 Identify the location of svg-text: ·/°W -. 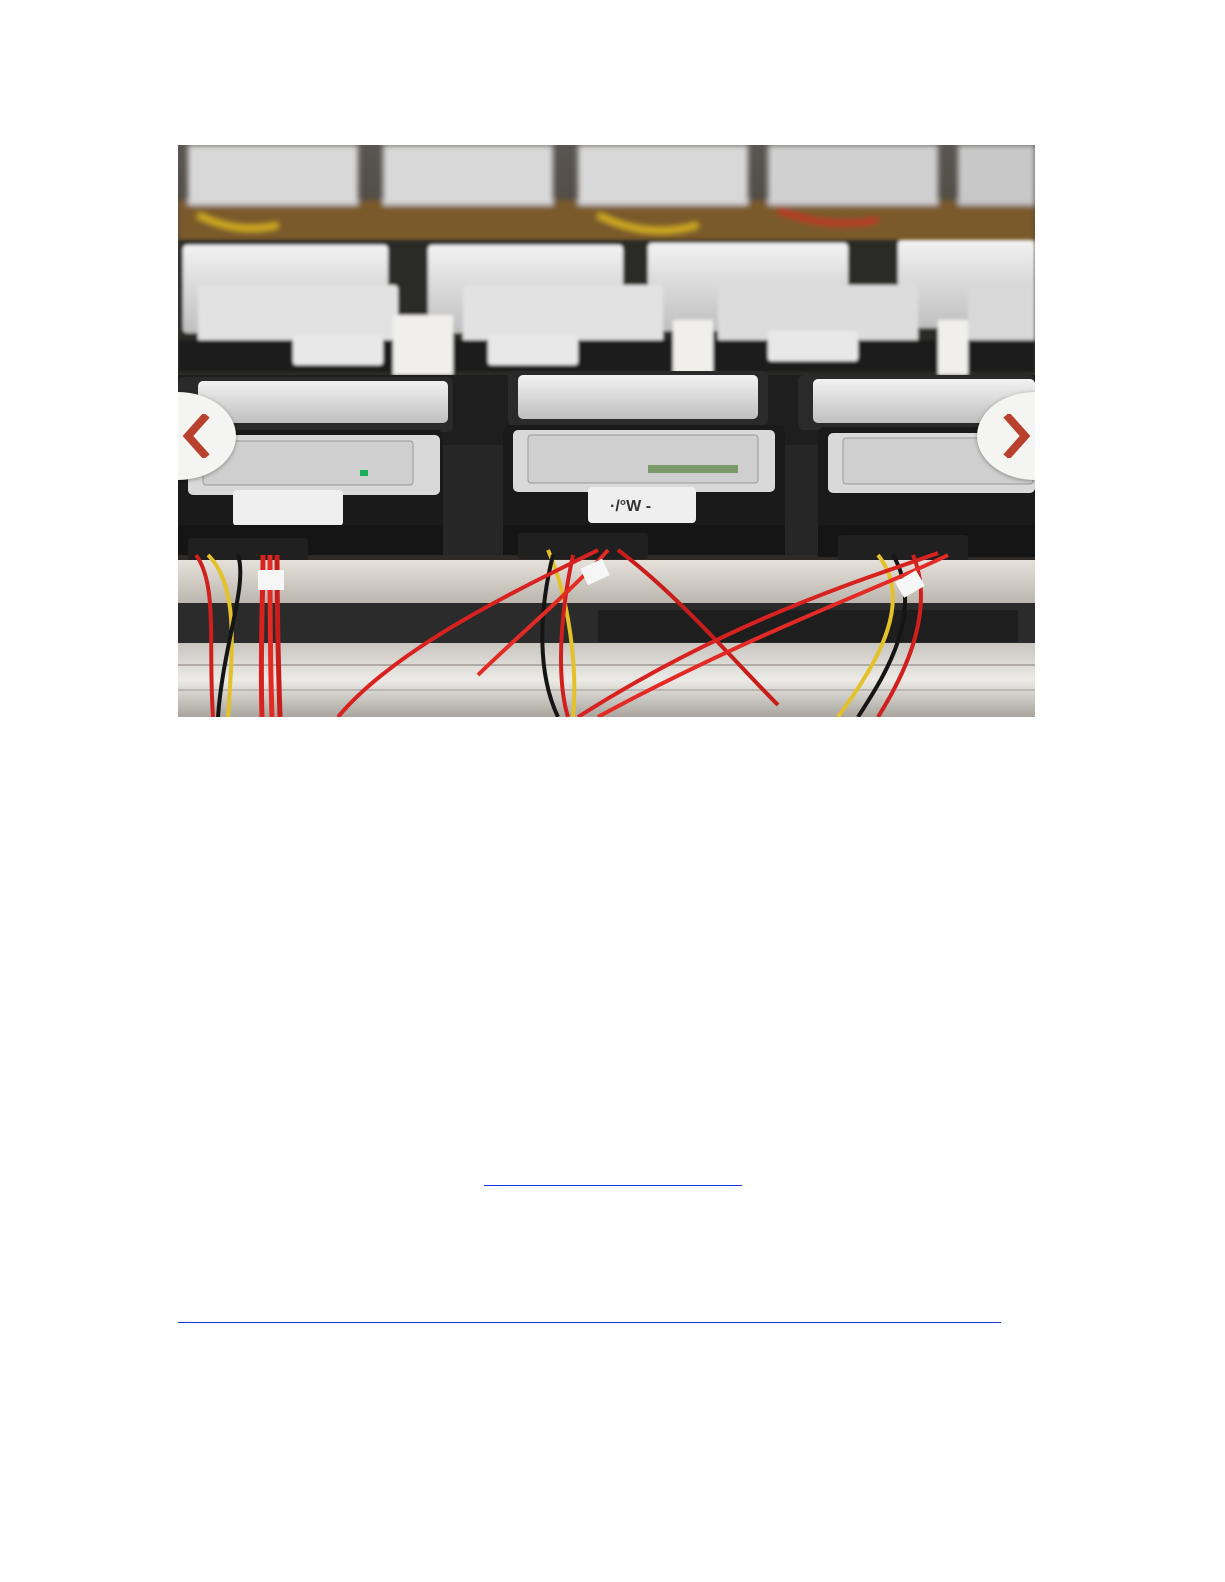
(630, 506).